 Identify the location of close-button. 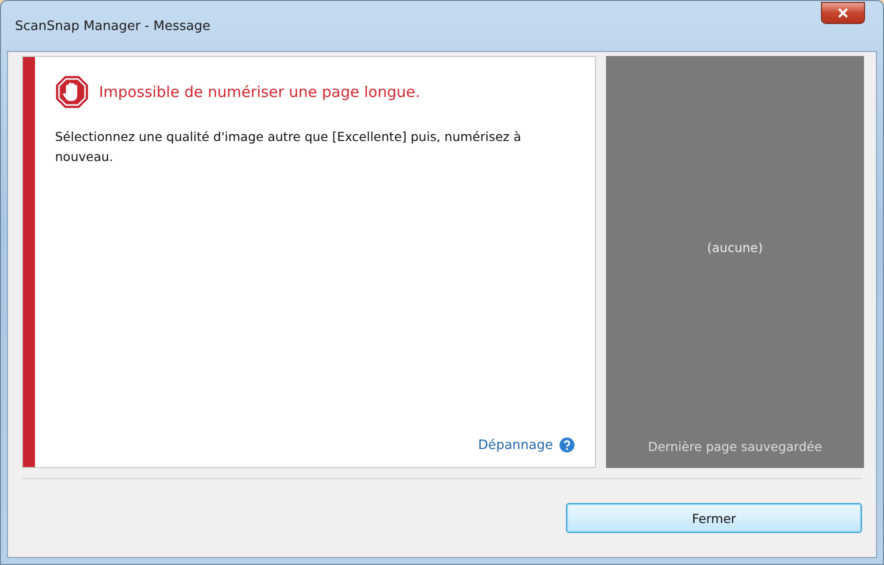
(843, 13).